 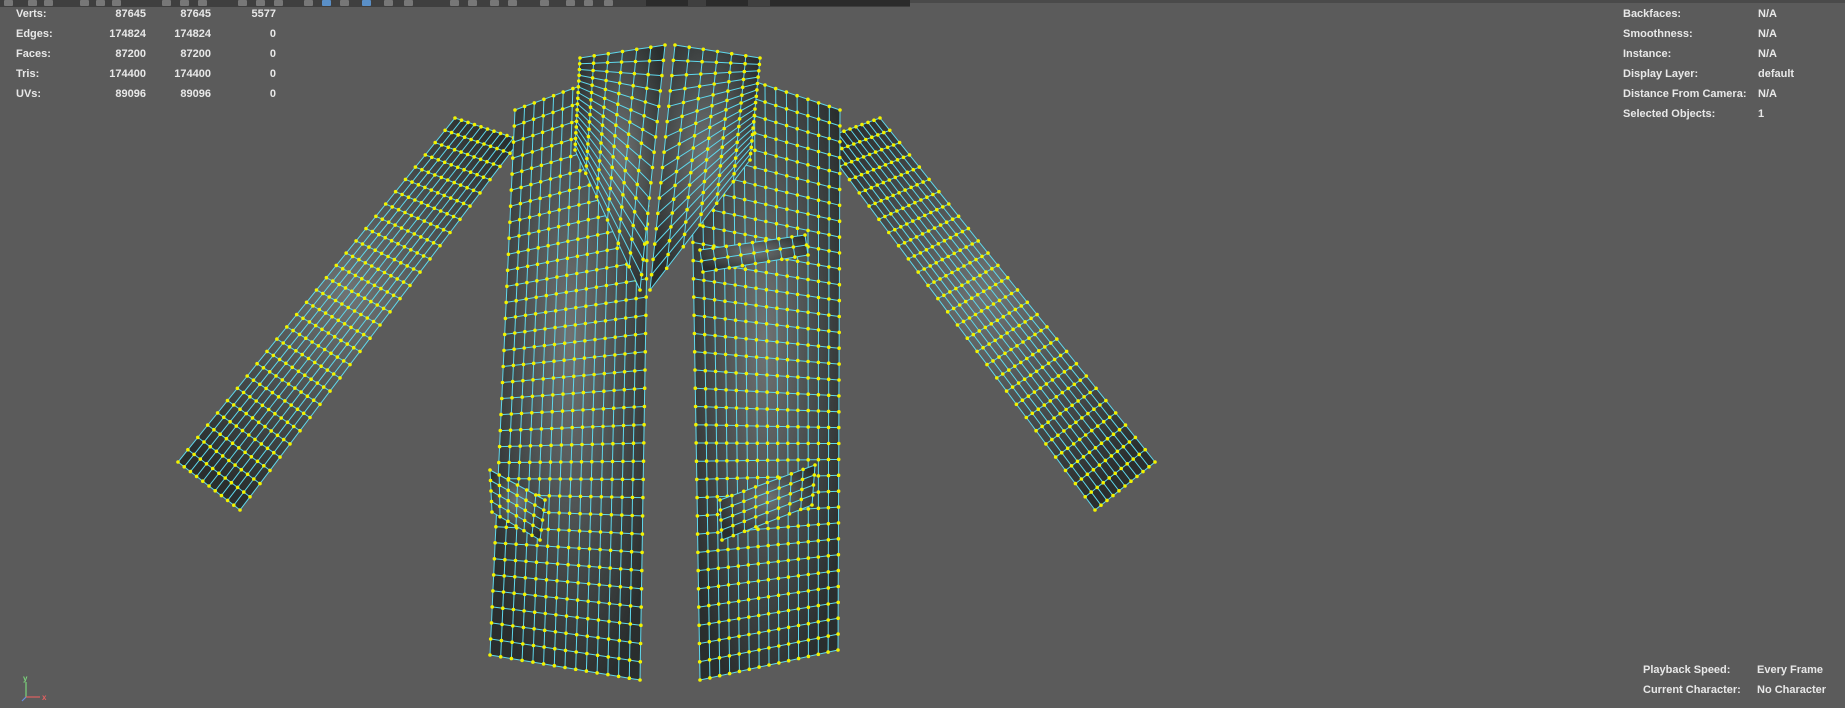 I want to click on poly-count-object-value: 87200, so click(x=130, y=54).